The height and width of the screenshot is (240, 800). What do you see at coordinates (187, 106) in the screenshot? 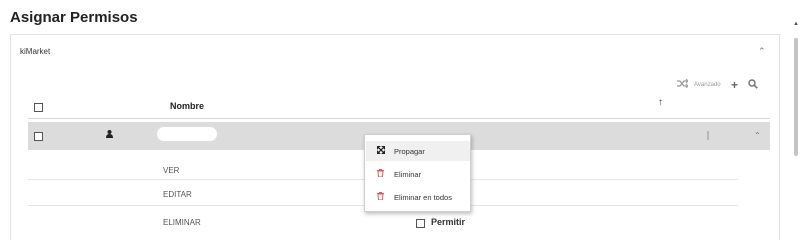
I see `column-header-nombre: Nombre` at bounding box center [187, 106].